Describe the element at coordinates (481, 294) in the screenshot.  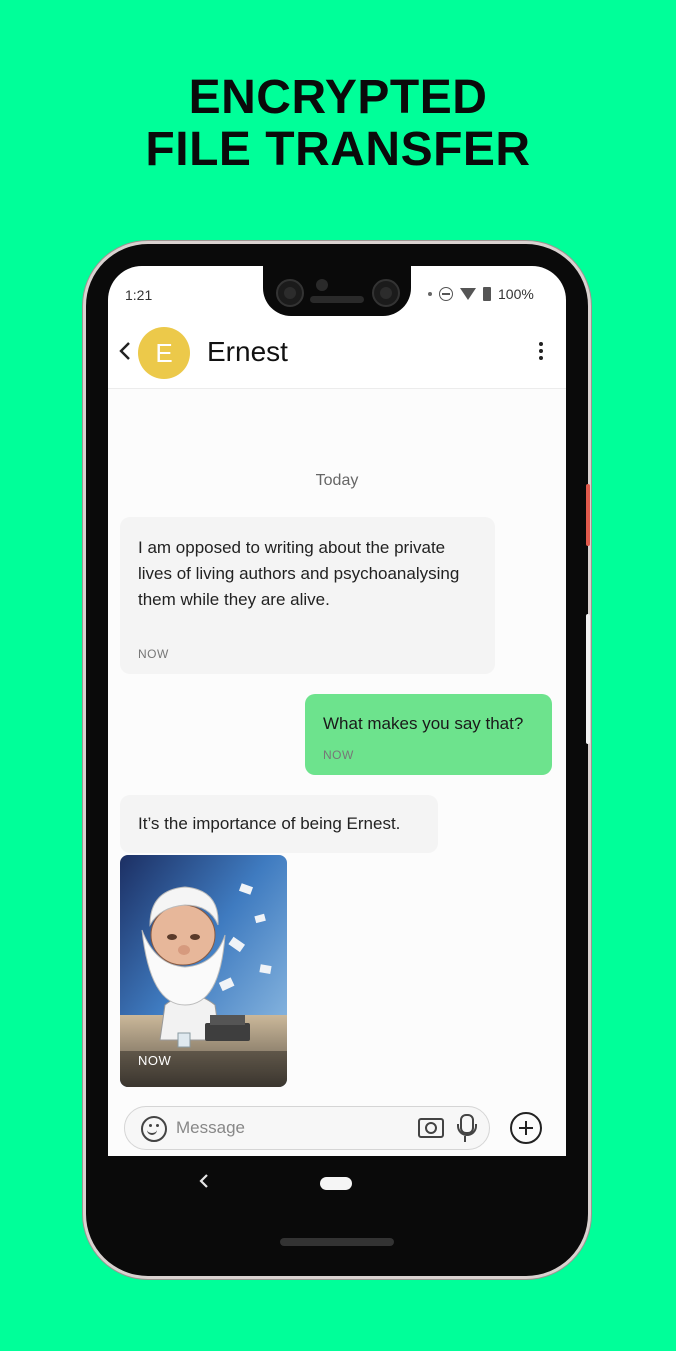
I see `status-icons: 100%` at that location.